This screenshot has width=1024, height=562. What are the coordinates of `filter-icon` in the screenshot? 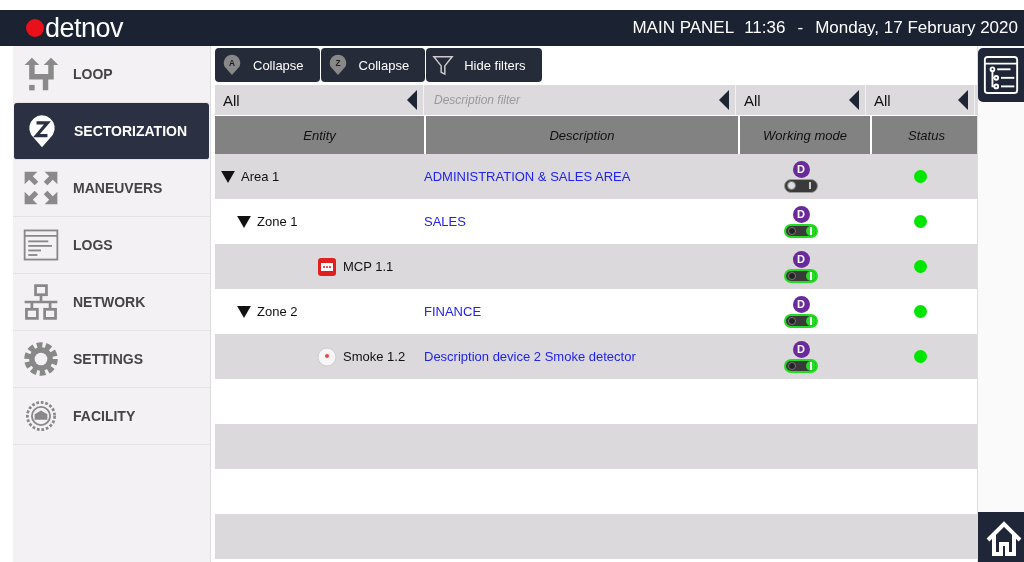 It's located at (443, 65).